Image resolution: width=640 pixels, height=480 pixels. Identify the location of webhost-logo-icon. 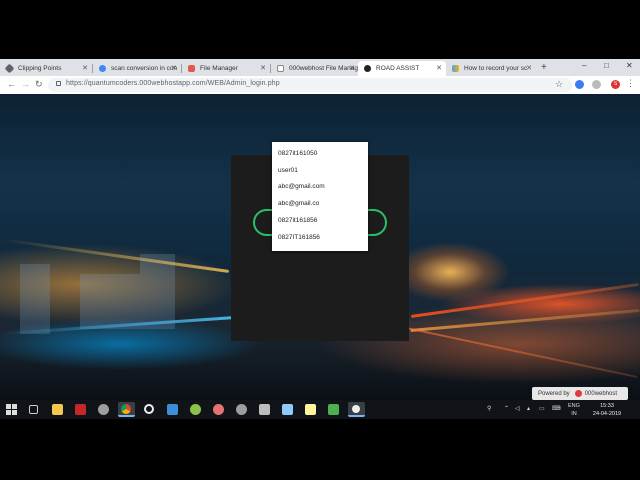
(578, 393).